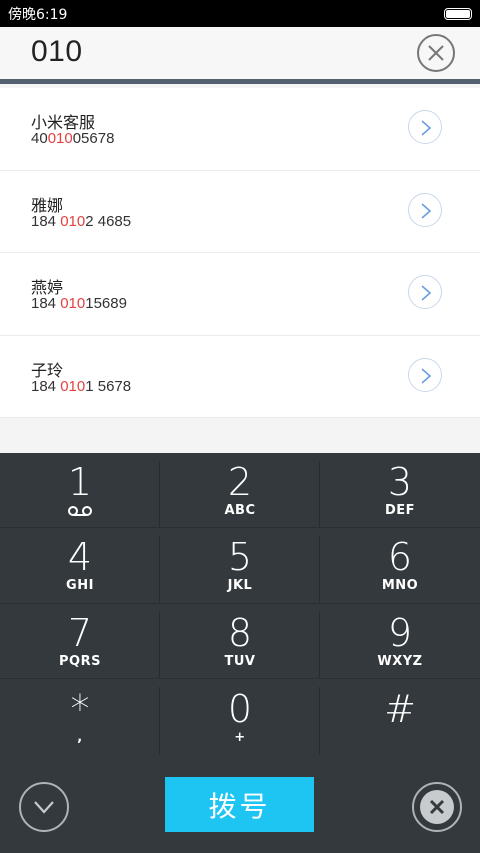 This screenshot has width=480, height=853. I want to click on key-digit: 0, so click(240, 708).